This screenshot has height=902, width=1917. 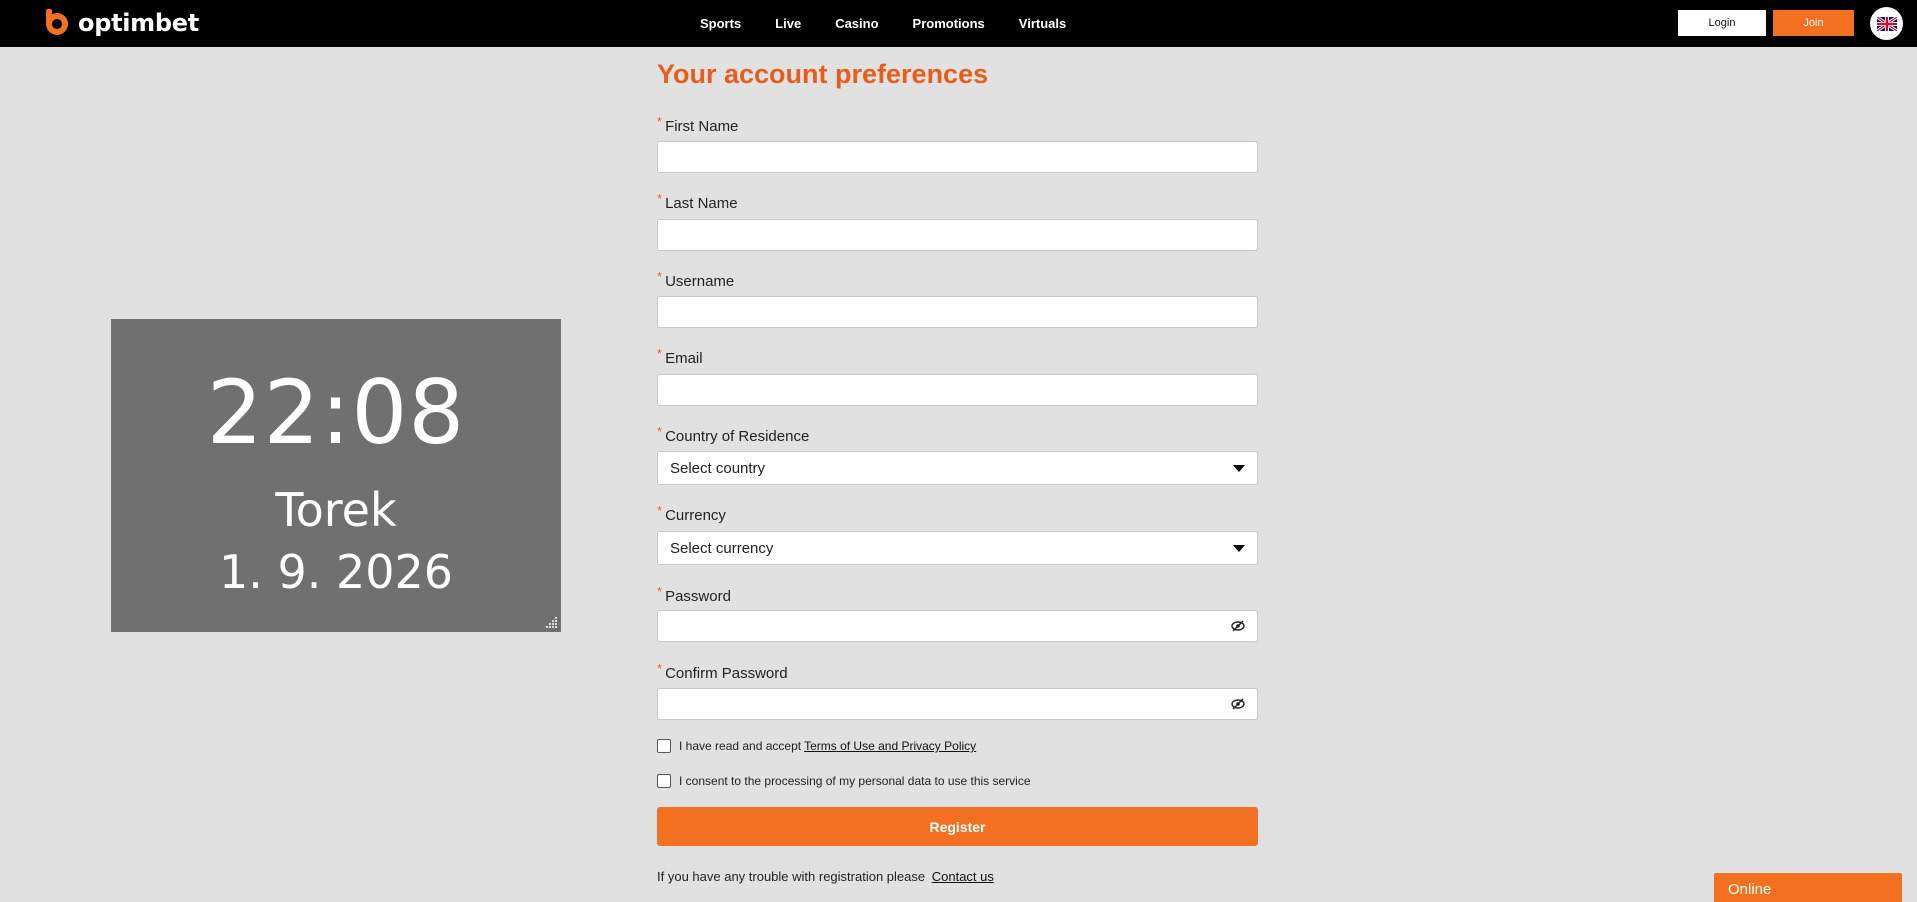 What do you see at coordinates (336, 572) in the screenshot?
I see `clock-date: 1. 9. 2026` at bounding box center [336, 572].